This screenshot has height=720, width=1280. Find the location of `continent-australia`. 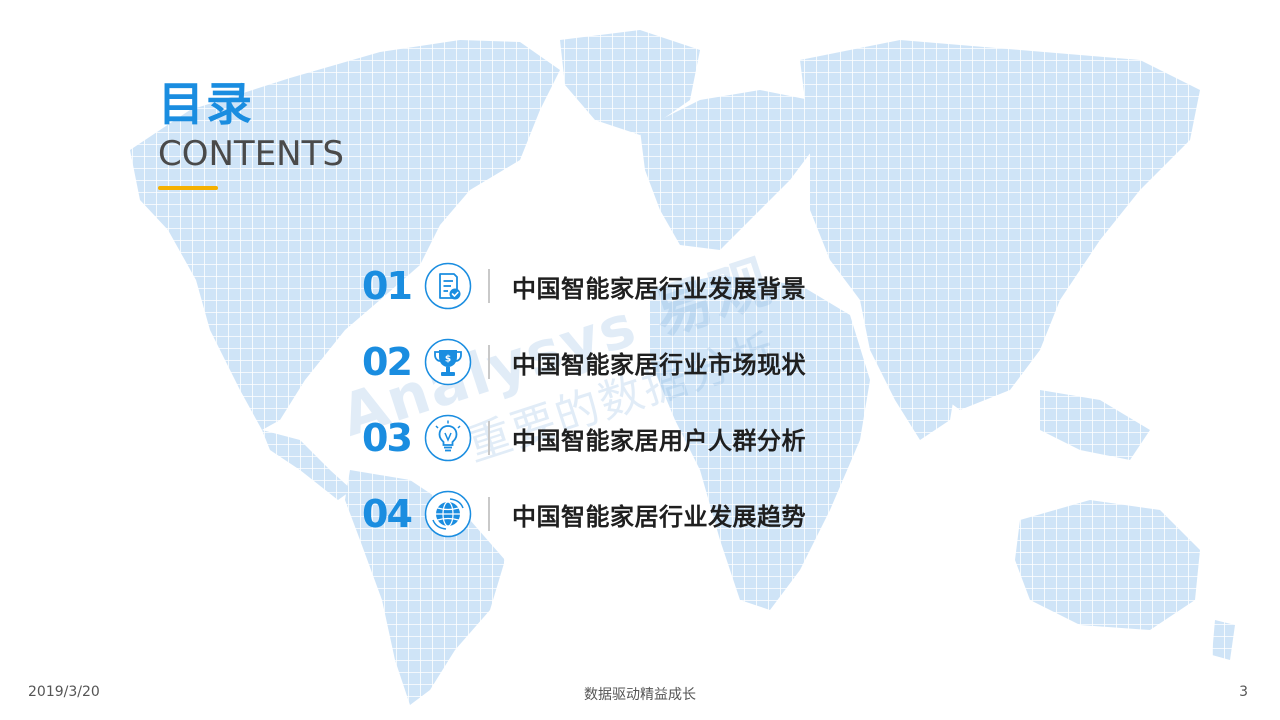

continent-australia is located at coordinates (1107, 565).